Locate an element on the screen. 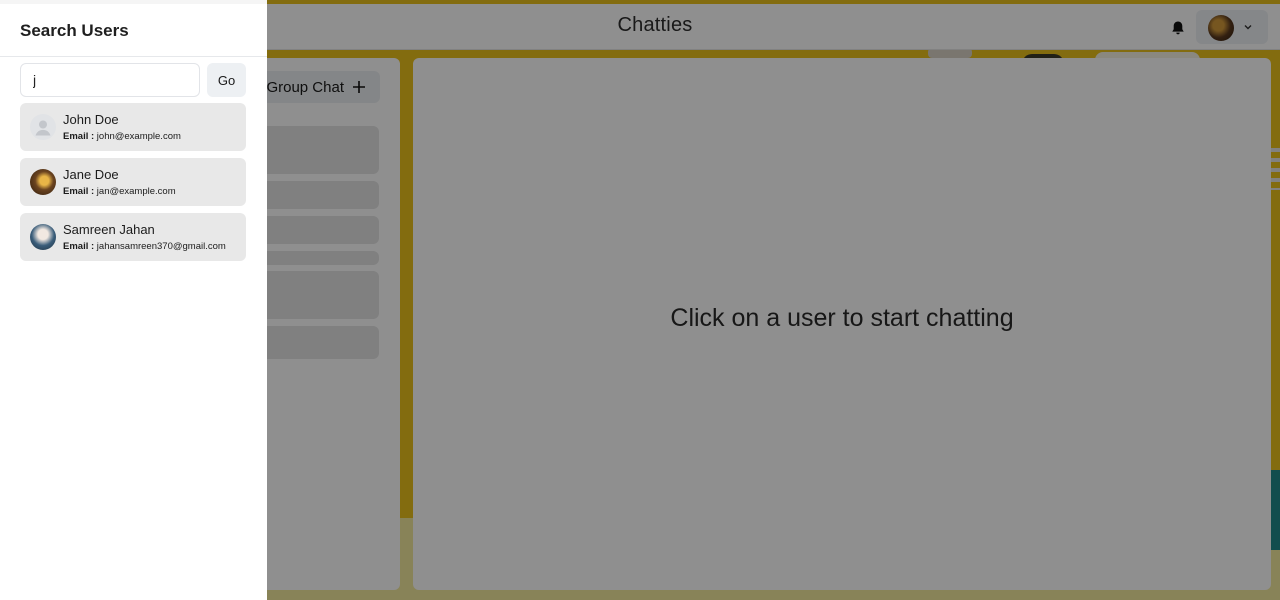 This screenshot has width=1280, height=600. drawer-border is located at coordinates (133, 2).